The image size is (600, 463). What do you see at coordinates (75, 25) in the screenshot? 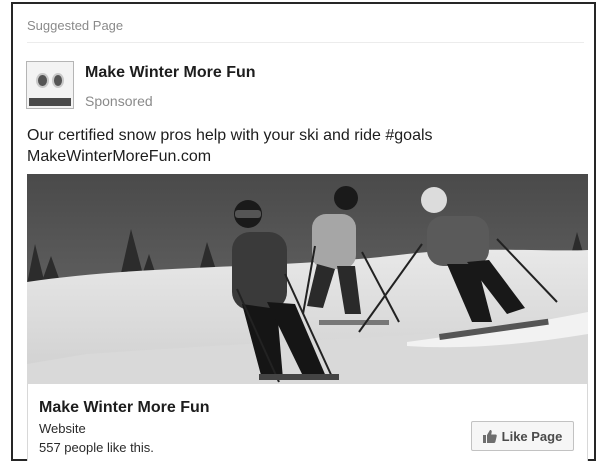
I see `suggested-page-label: Suggested Page` at bounding box center [75, 25].